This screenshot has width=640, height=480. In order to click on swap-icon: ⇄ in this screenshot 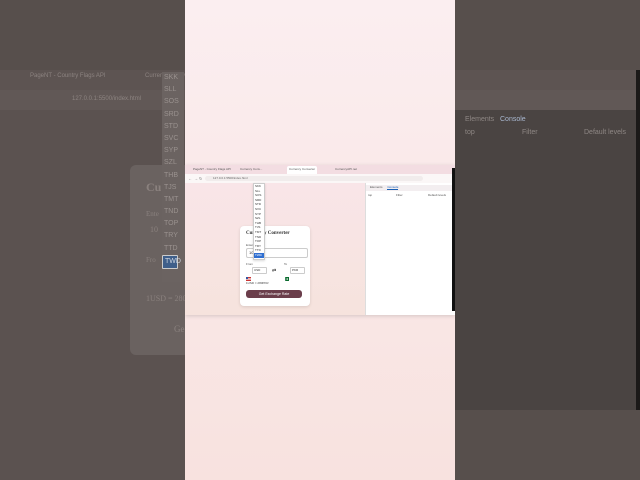, I will do `click(274, 271)`.